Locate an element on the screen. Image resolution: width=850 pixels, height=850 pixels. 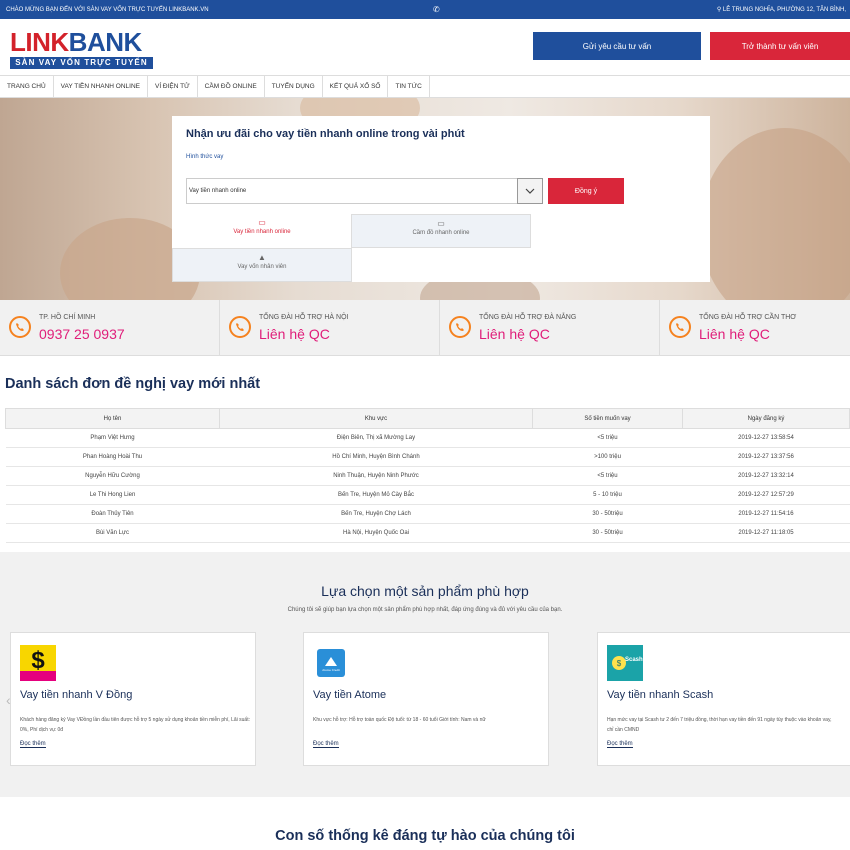
cell-amount: >100 triệu is located at coordinates (607, 457).